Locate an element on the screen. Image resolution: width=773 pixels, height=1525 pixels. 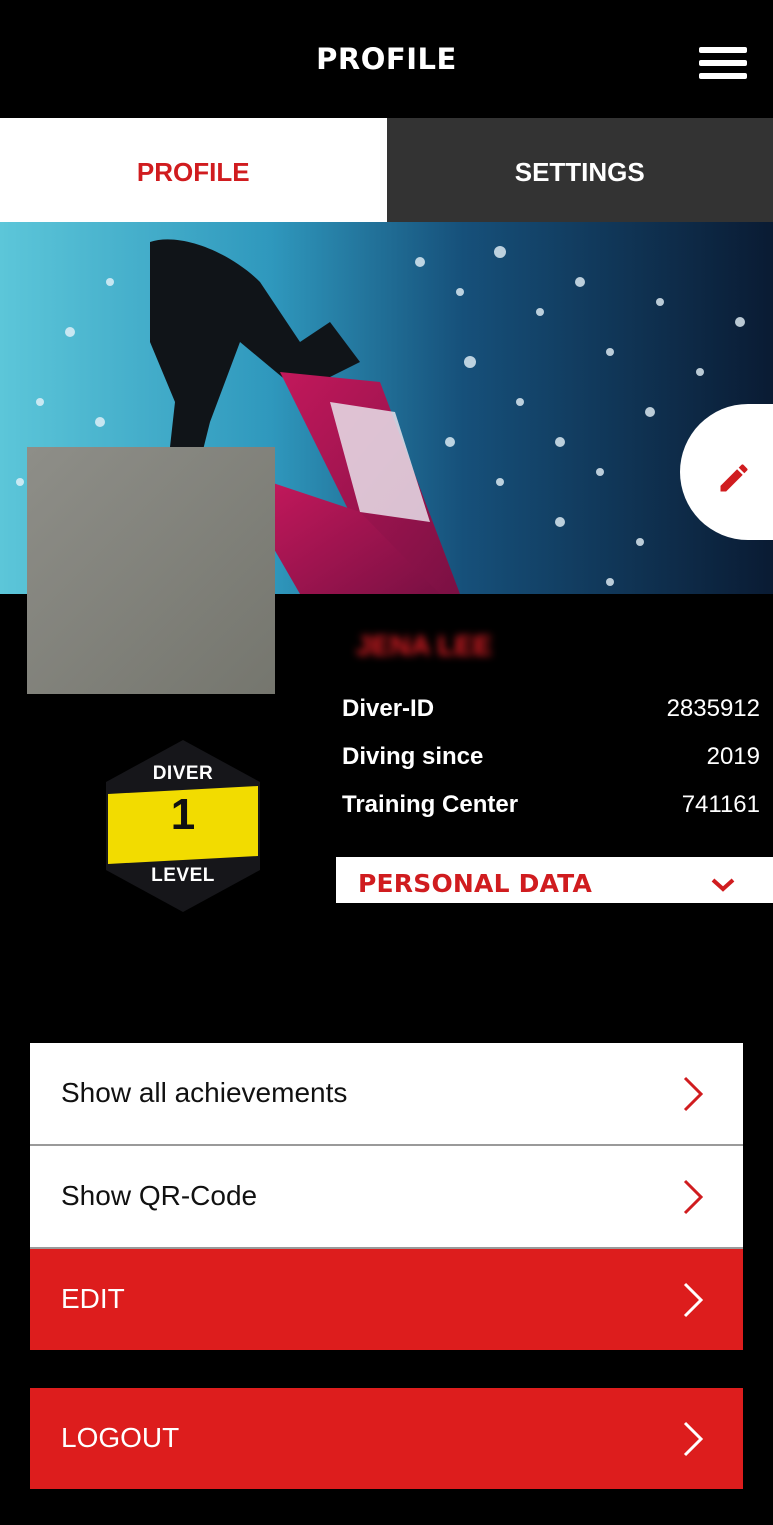
diver-level-badge: DIVER 1 LEVEL is located at coordinates (183, 826).